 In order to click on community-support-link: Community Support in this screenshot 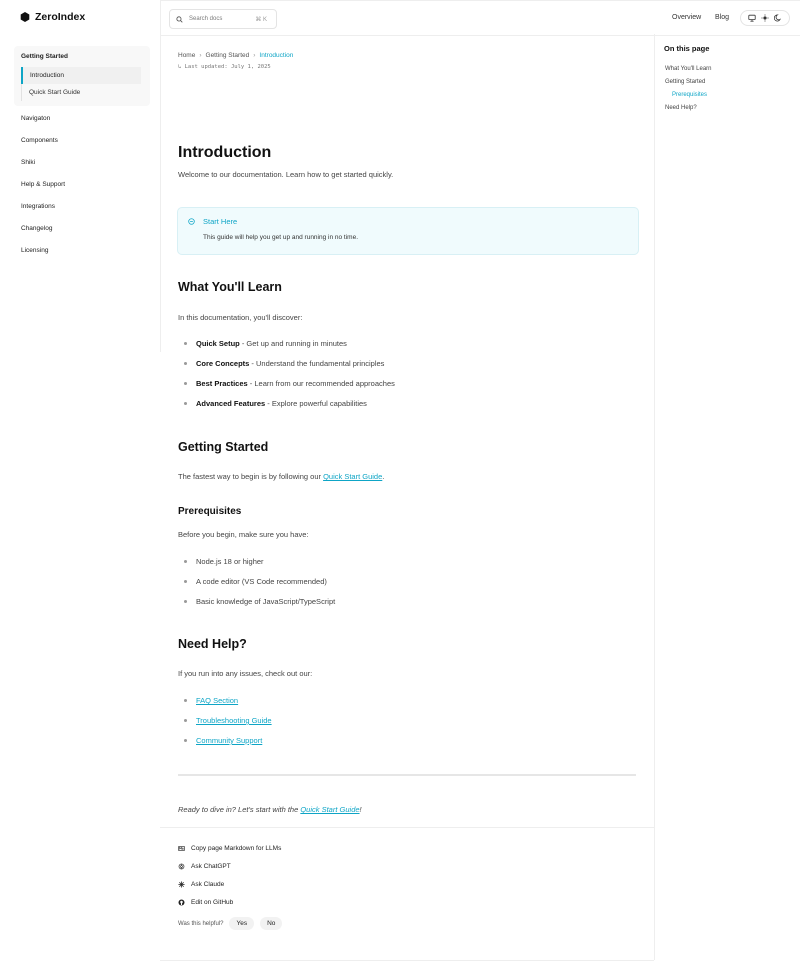, I will do `click(229, 740)`.